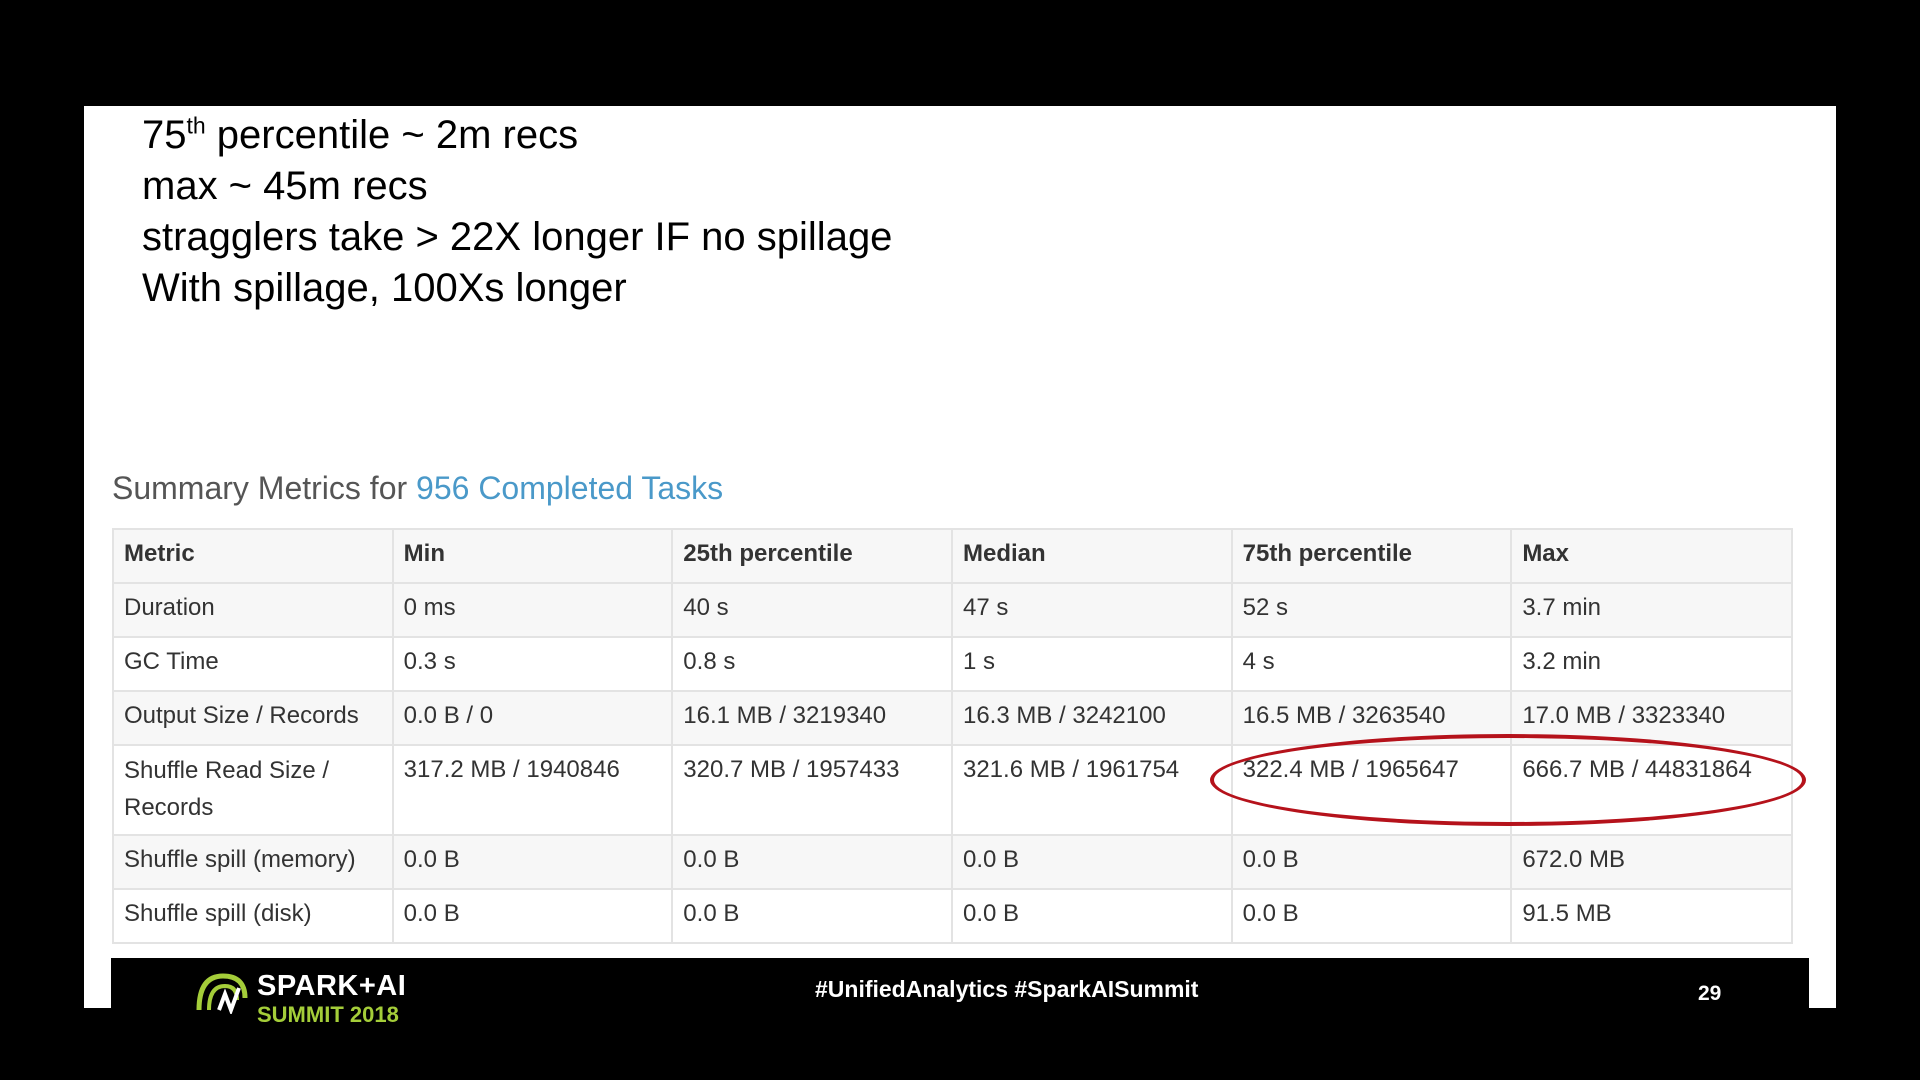 The width and height of the screenshot is (1920, 1080). What do you see at coordinates (384, 288) in the screenshot?
I see `bullet-spillage: With spillage, 100Xs longer` at bounding box center [384, 288].